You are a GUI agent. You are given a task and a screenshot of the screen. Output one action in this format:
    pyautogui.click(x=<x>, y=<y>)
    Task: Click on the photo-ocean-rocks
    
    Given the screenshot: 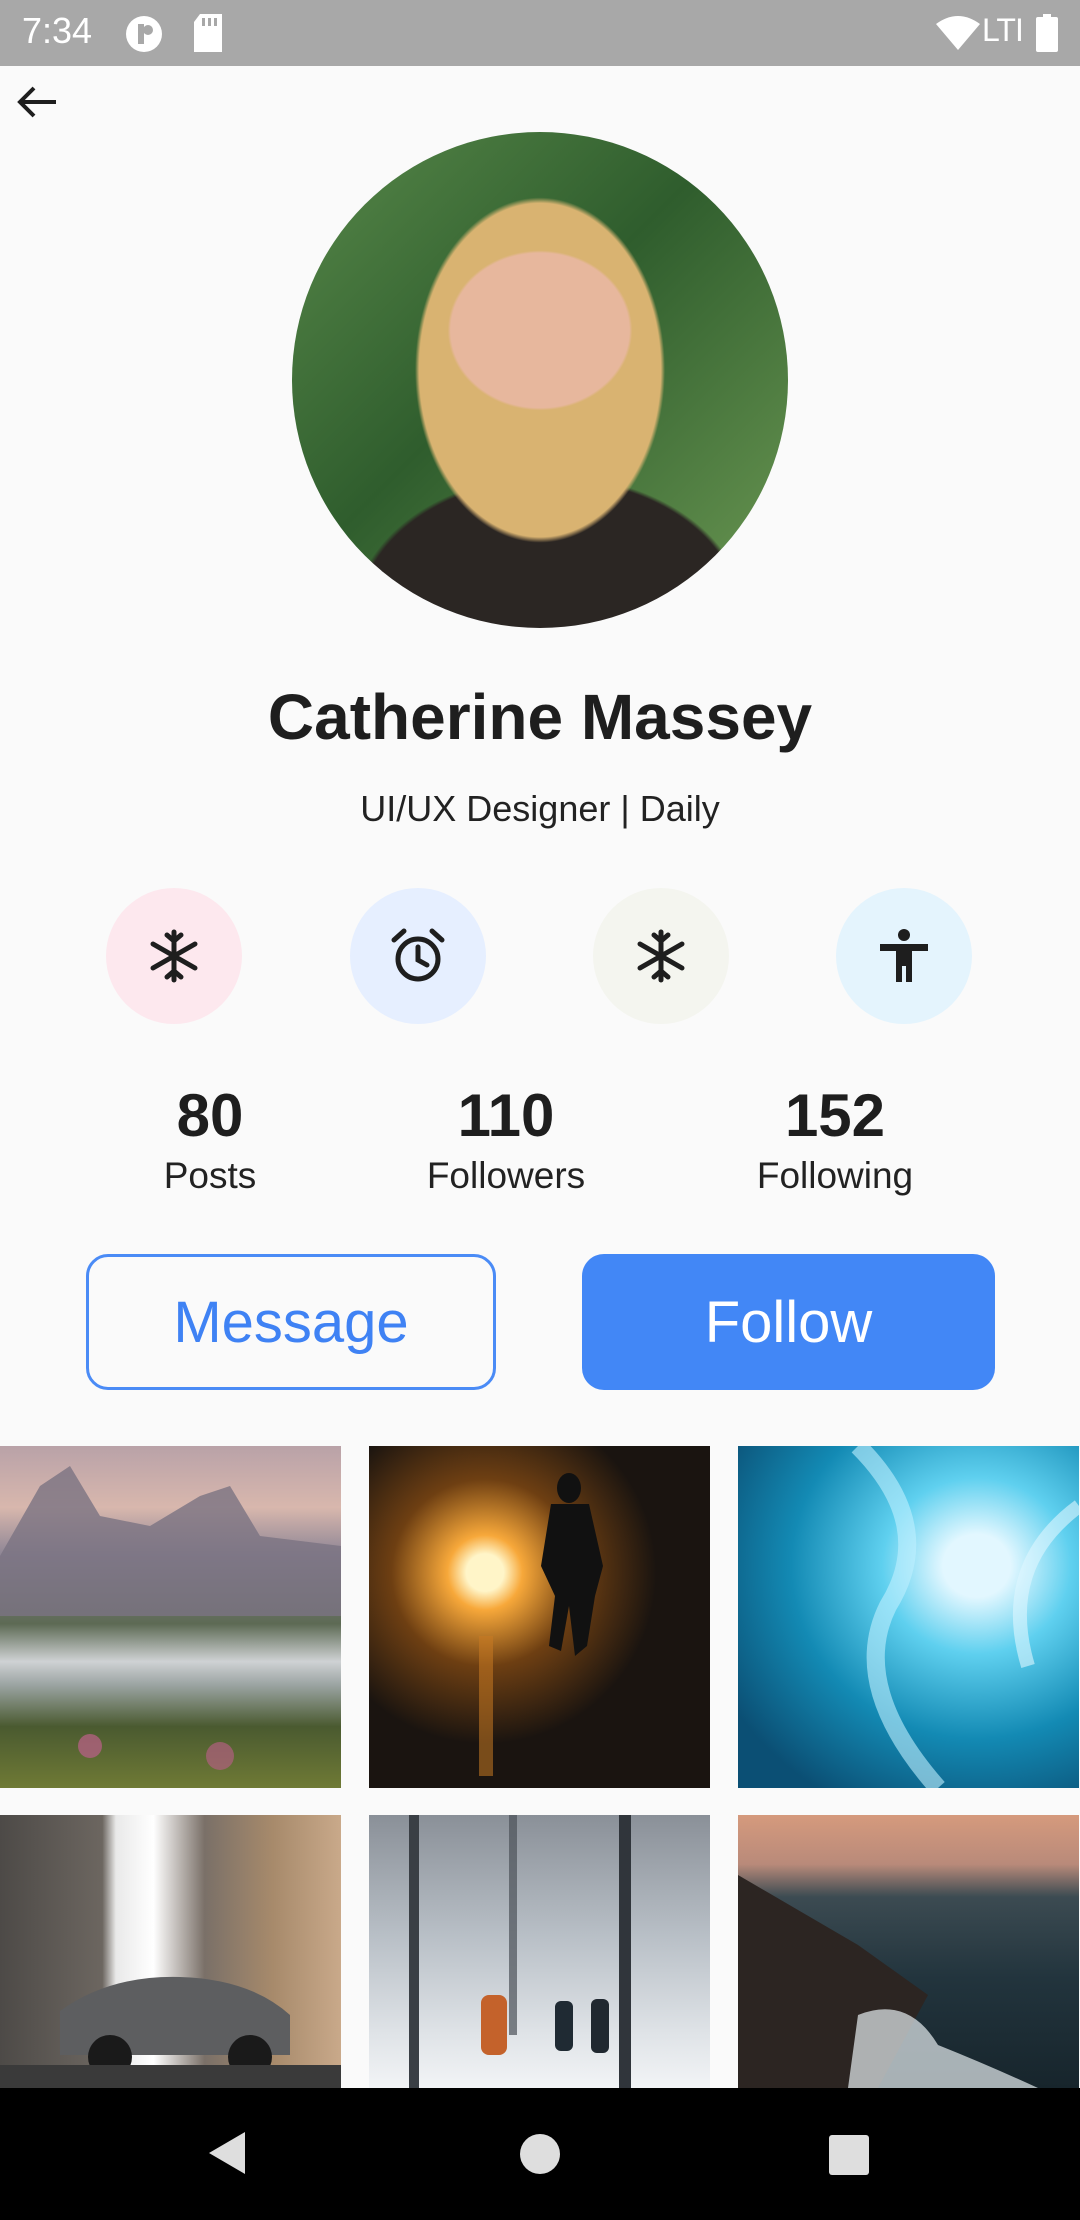 What is the action you would take?
    pyautogui.click(x=908, y=1951)
    